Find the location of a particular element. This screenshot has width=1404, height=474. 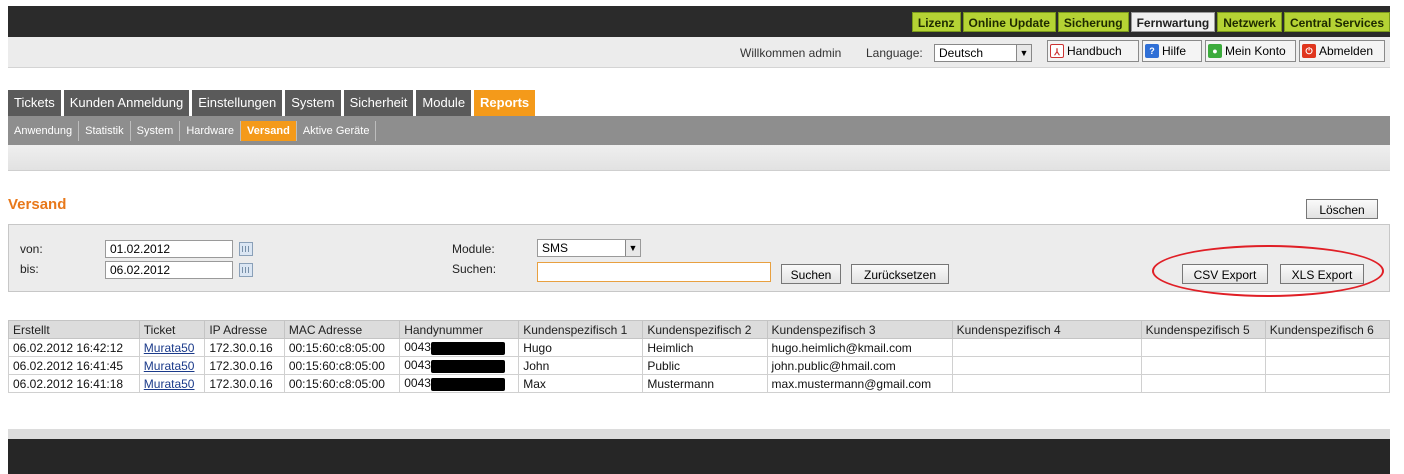

tab-kunden-anmeldung: Kunden Anmeldung is located at coordinates (126, 103).